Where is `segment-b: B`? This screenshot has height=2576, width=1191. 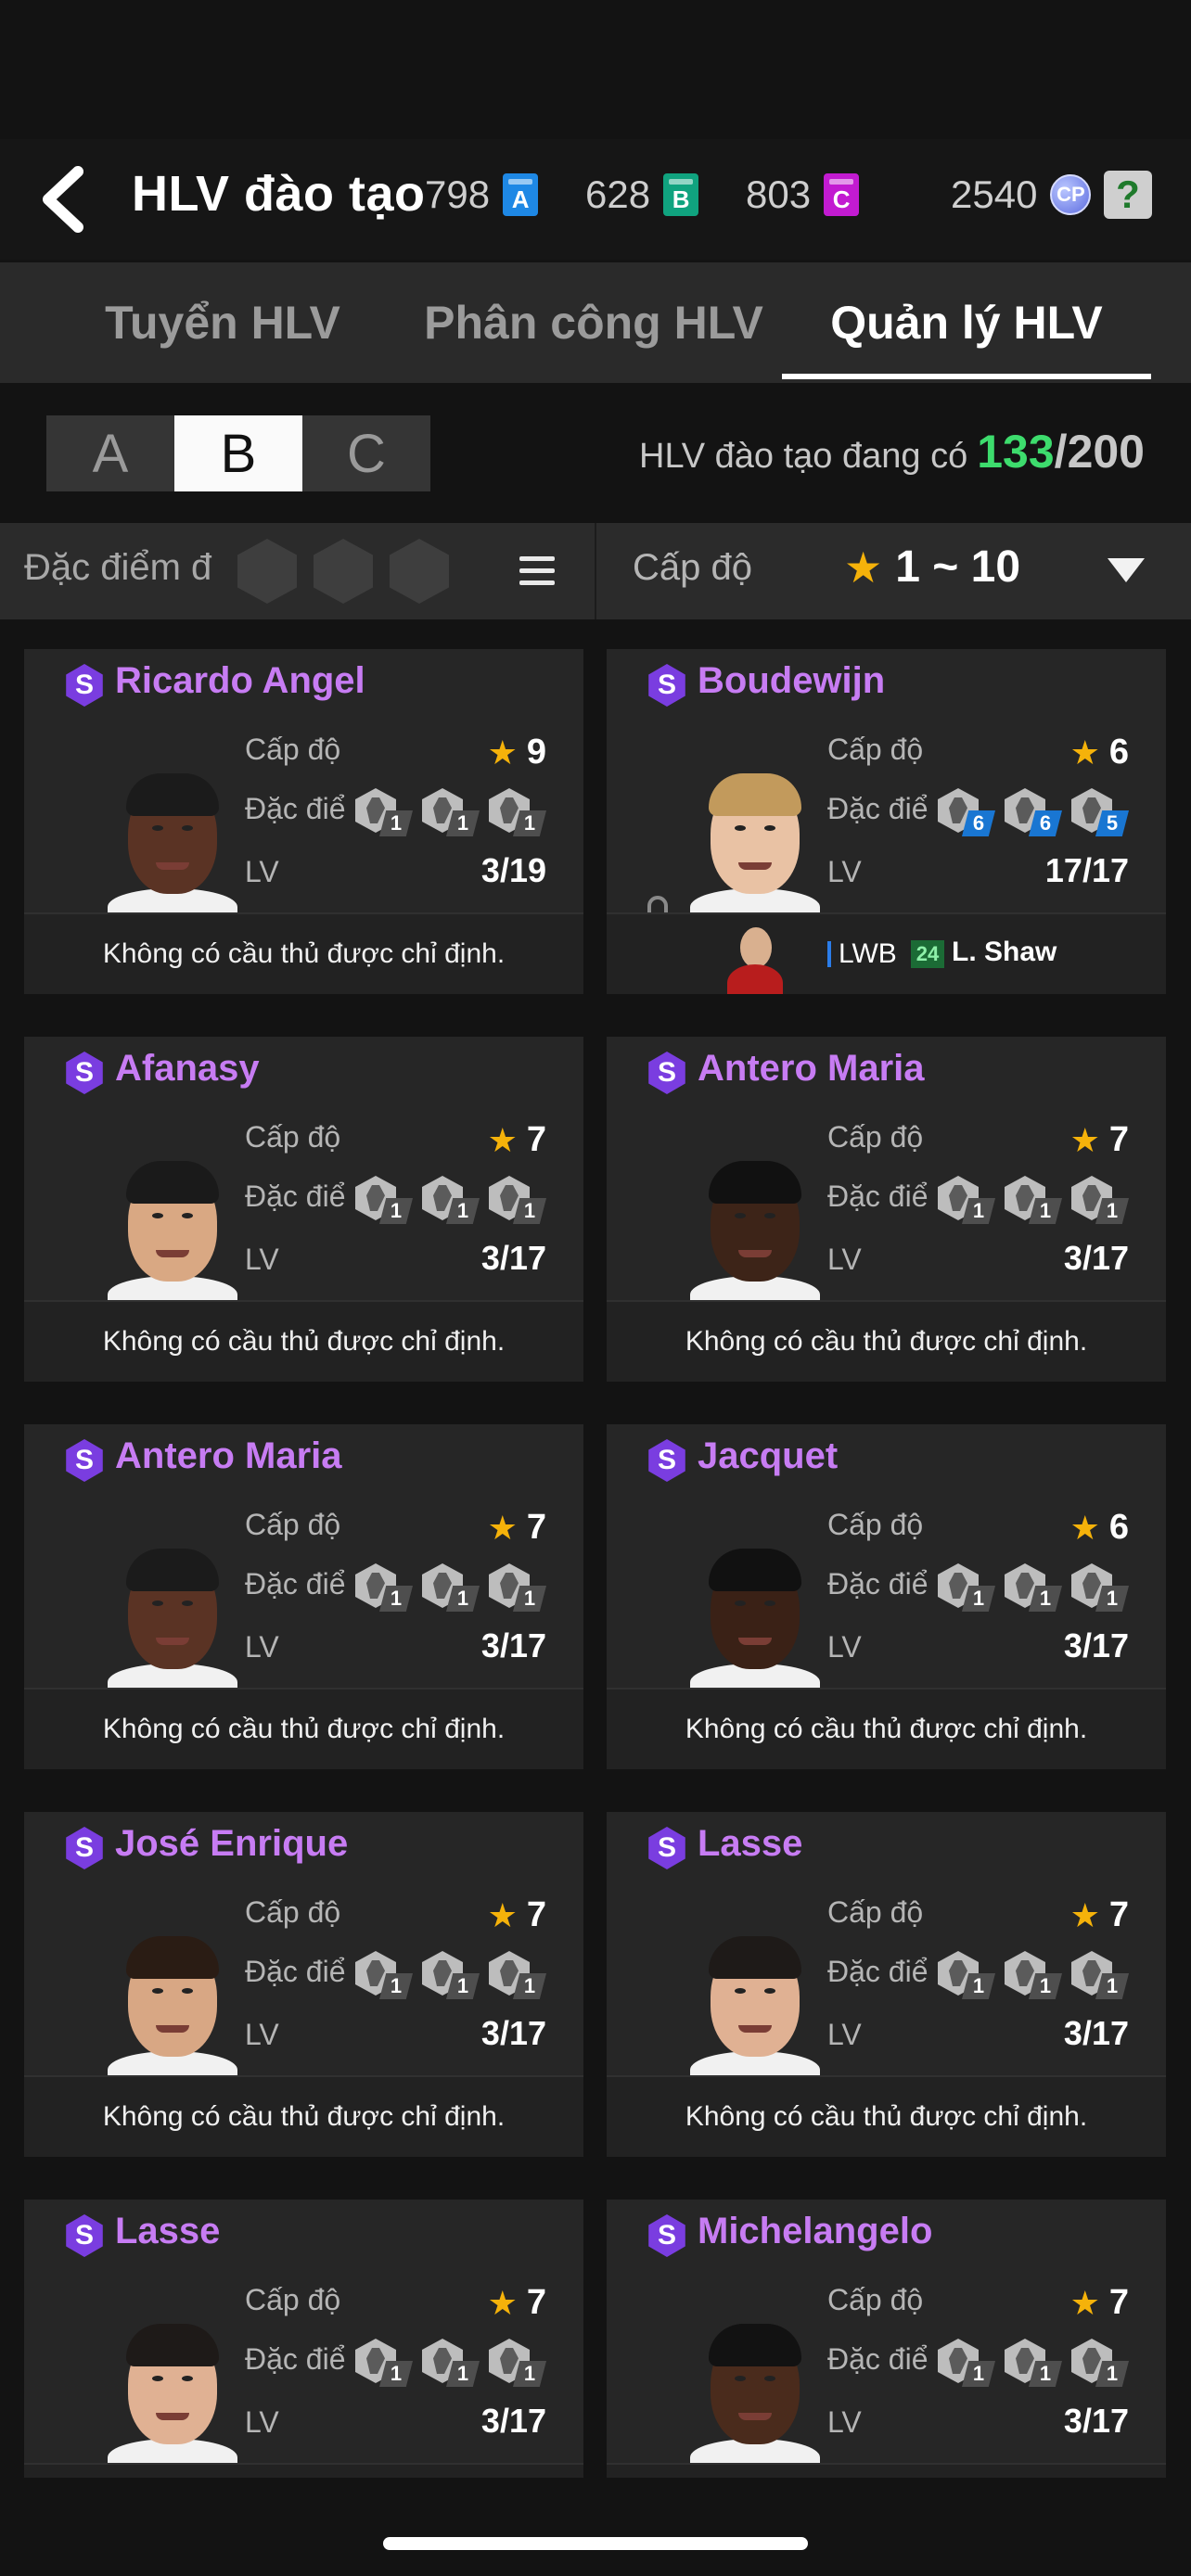 segment-b: B is located at coordinates (238, 453).